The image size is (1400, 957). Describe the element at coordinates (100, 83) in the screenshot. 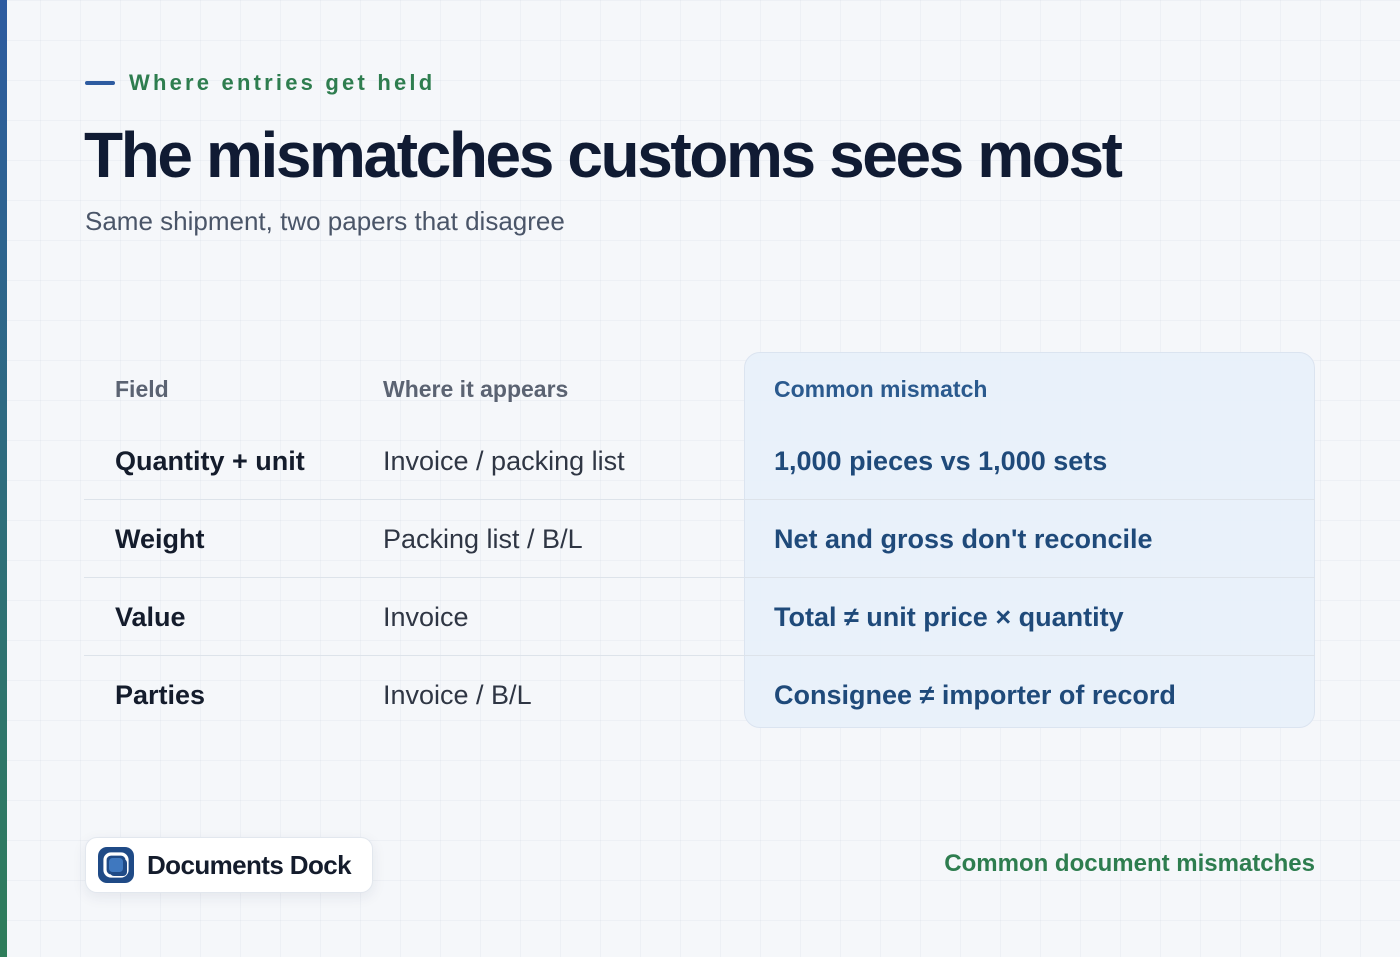

I see `eyebrow-dash` at that location.